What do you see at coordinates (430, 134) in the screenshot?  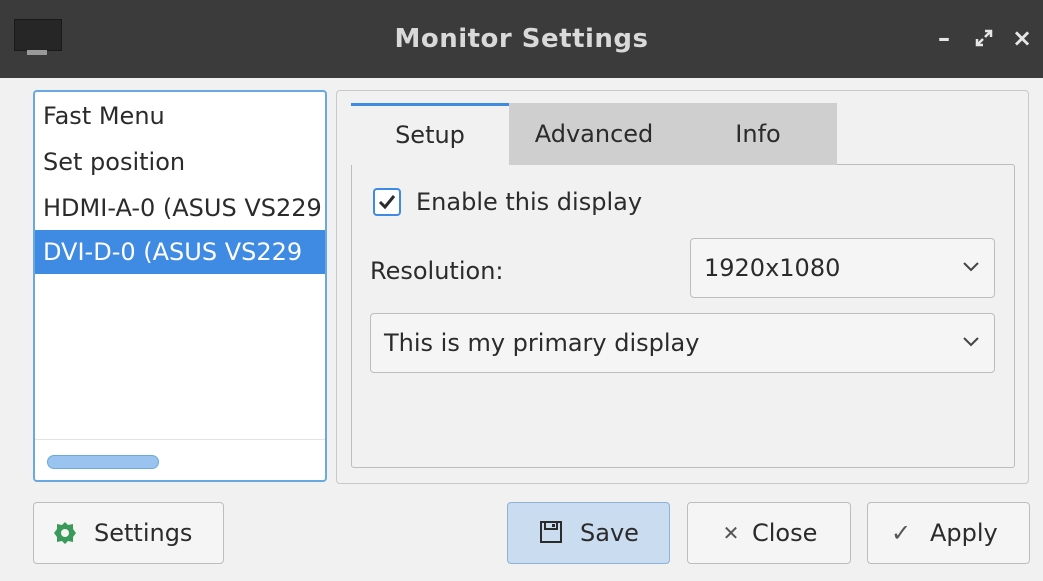 I see `tab-setup: Setup` at bounding box center [430, 134].